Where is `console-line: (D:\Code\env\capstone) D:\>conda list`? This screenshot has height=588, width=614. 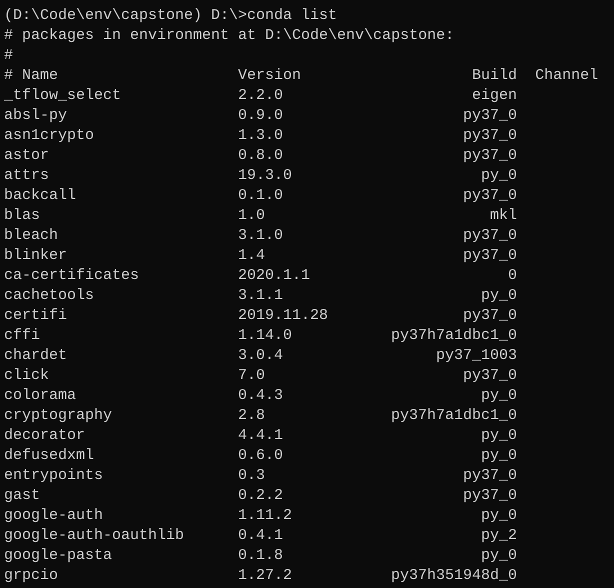
console-line: (D:\Code\env\capstone) D:\>conda list is located at coordinates (171, 15).